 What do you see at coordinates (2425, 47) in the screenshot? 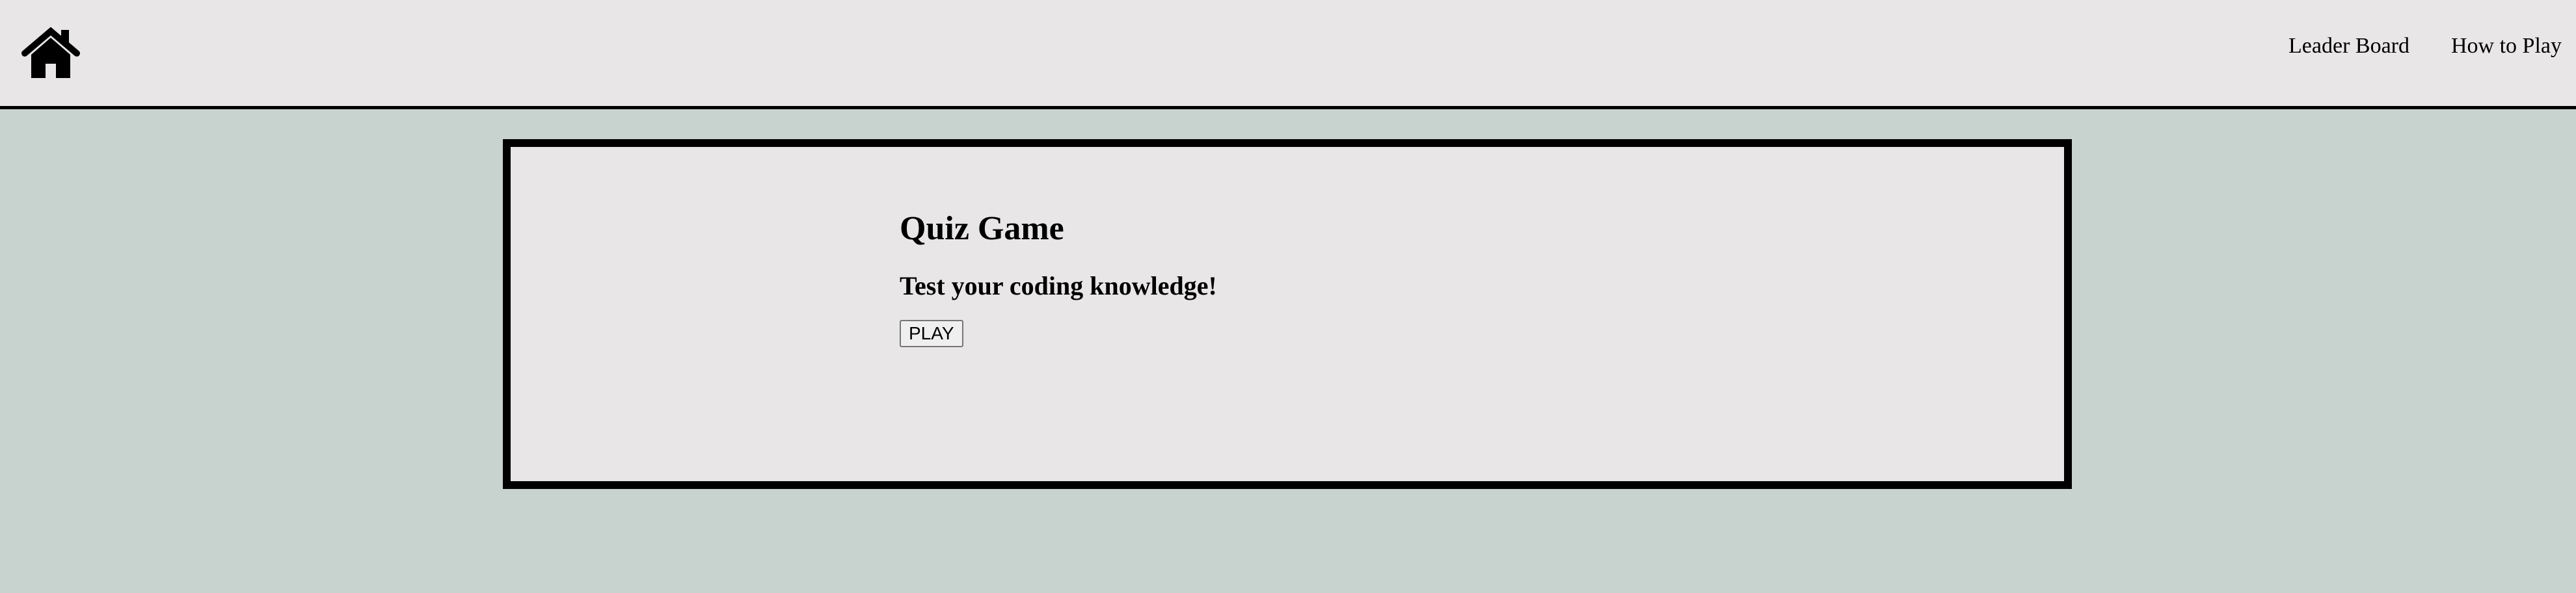
I see `nav-links: Leader Board How to Play` at bounding box center [2425, 47].